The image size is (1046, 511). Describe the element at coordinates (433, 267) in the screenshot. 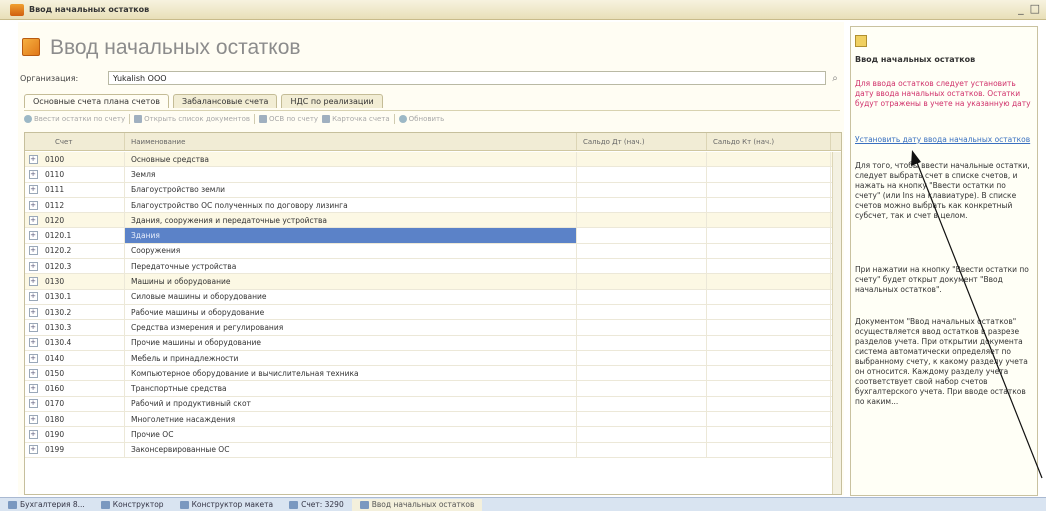

I see `table-row: +0120.3 Передаточные устройства` at that location.